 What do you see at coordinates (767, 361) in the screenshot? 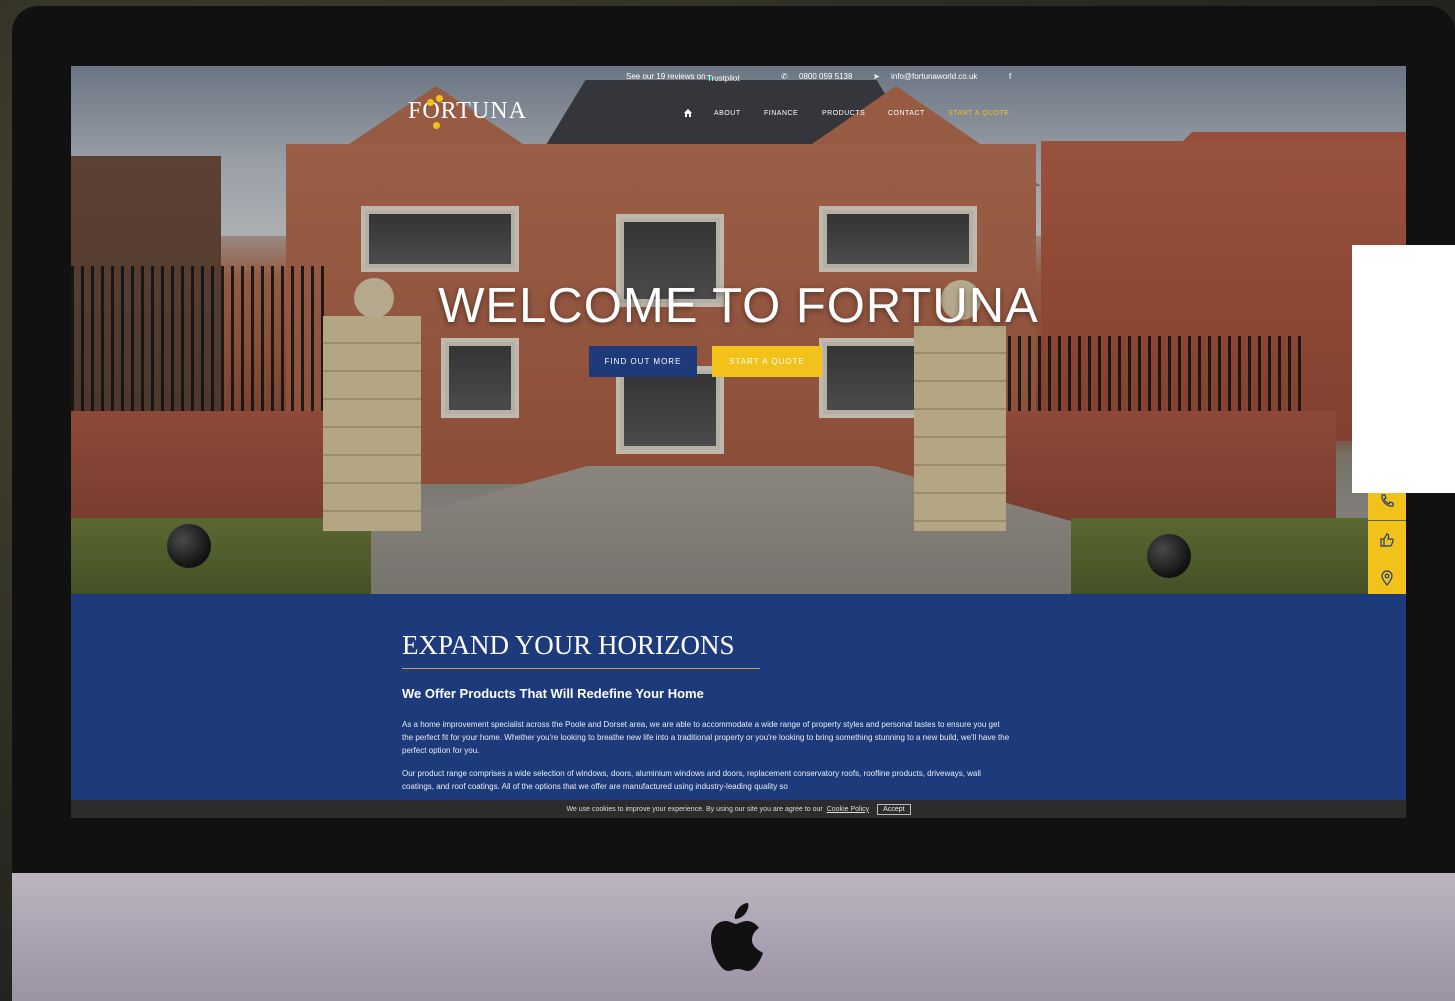
I see `start-quote-button: START A QUOTE` at bounding box center [767, 361].